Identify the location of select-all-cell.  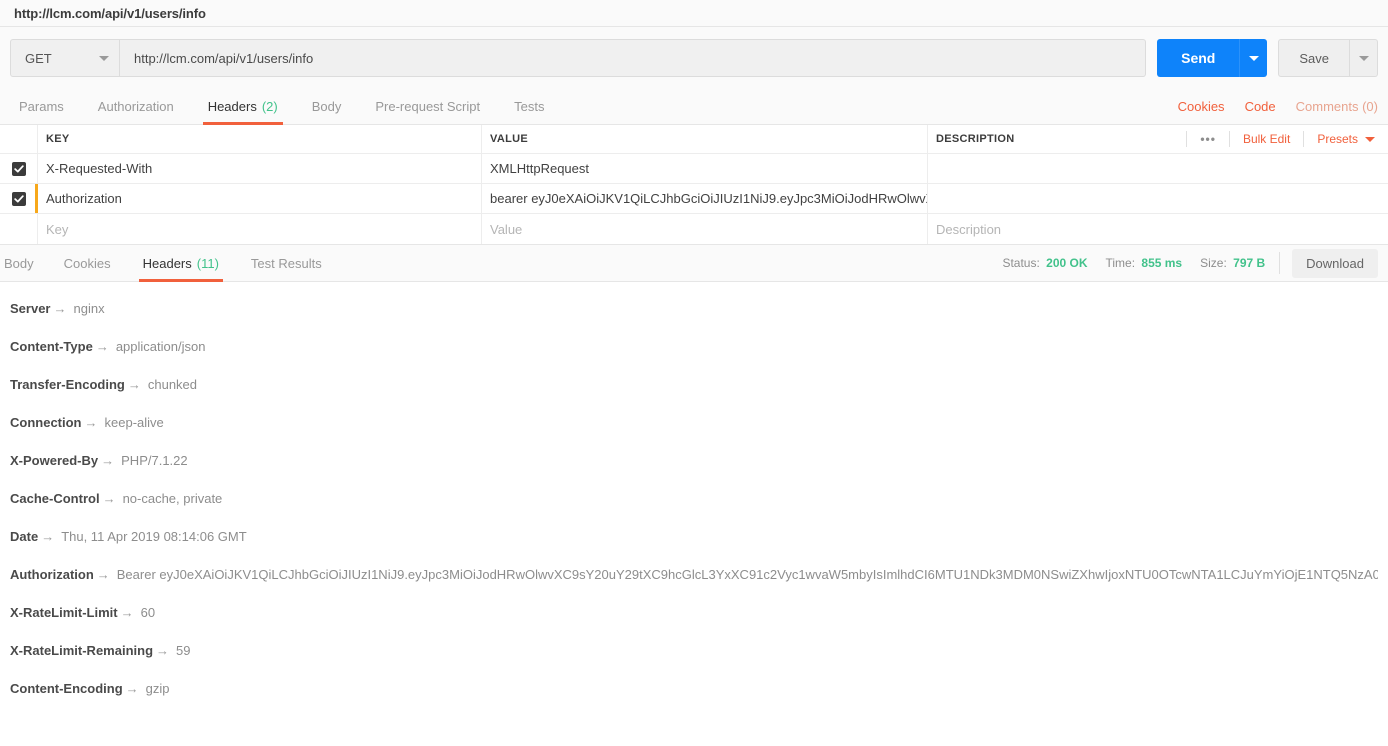
(19, 139).